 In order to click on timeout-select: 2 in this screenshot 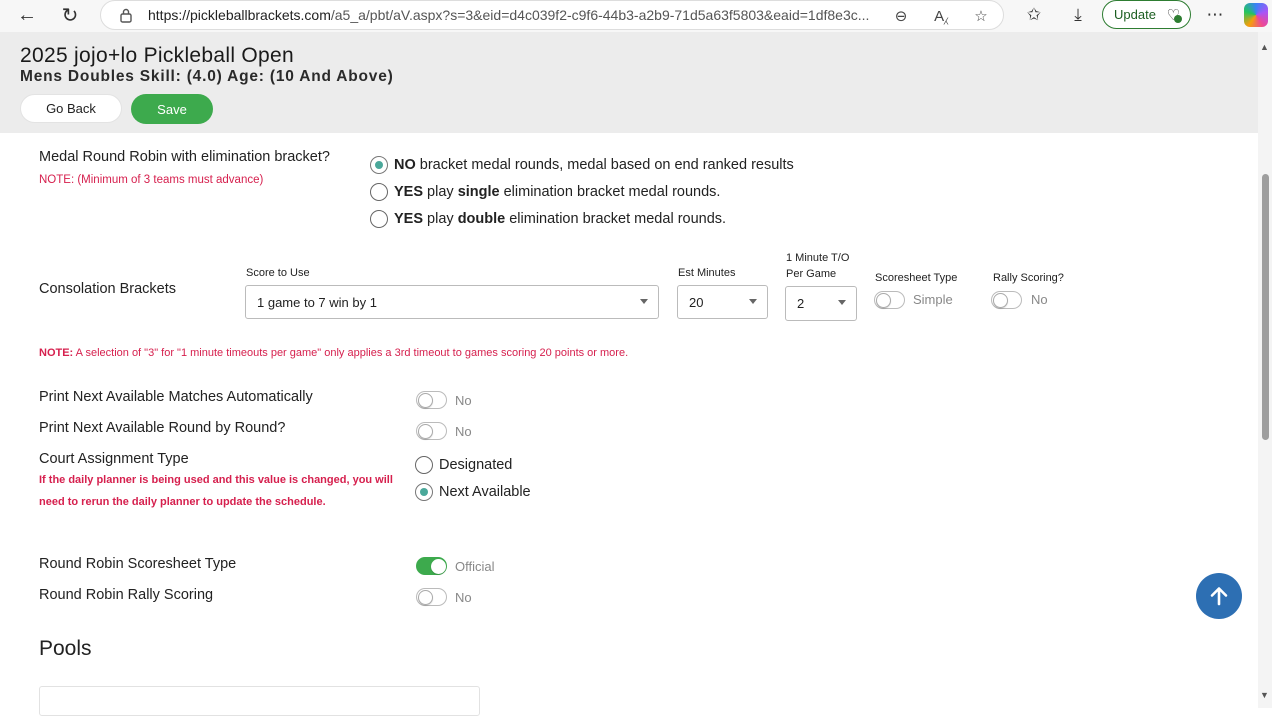, I will do `click(821, 303)`.